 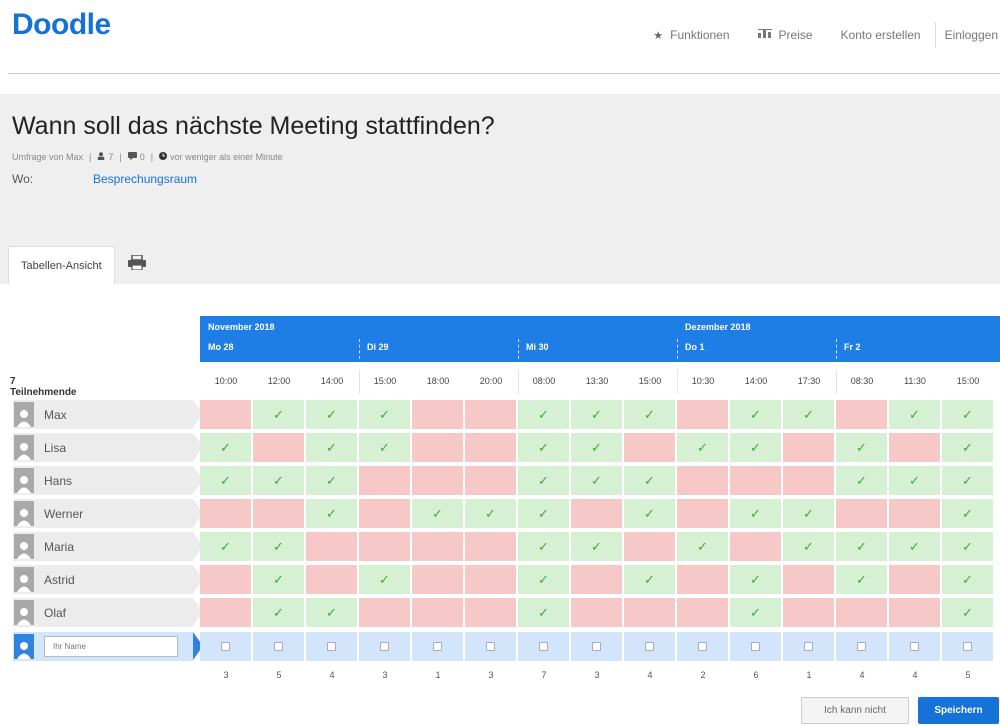 I want to click on nav-login: Einloggen, so click(x=968, y=35).